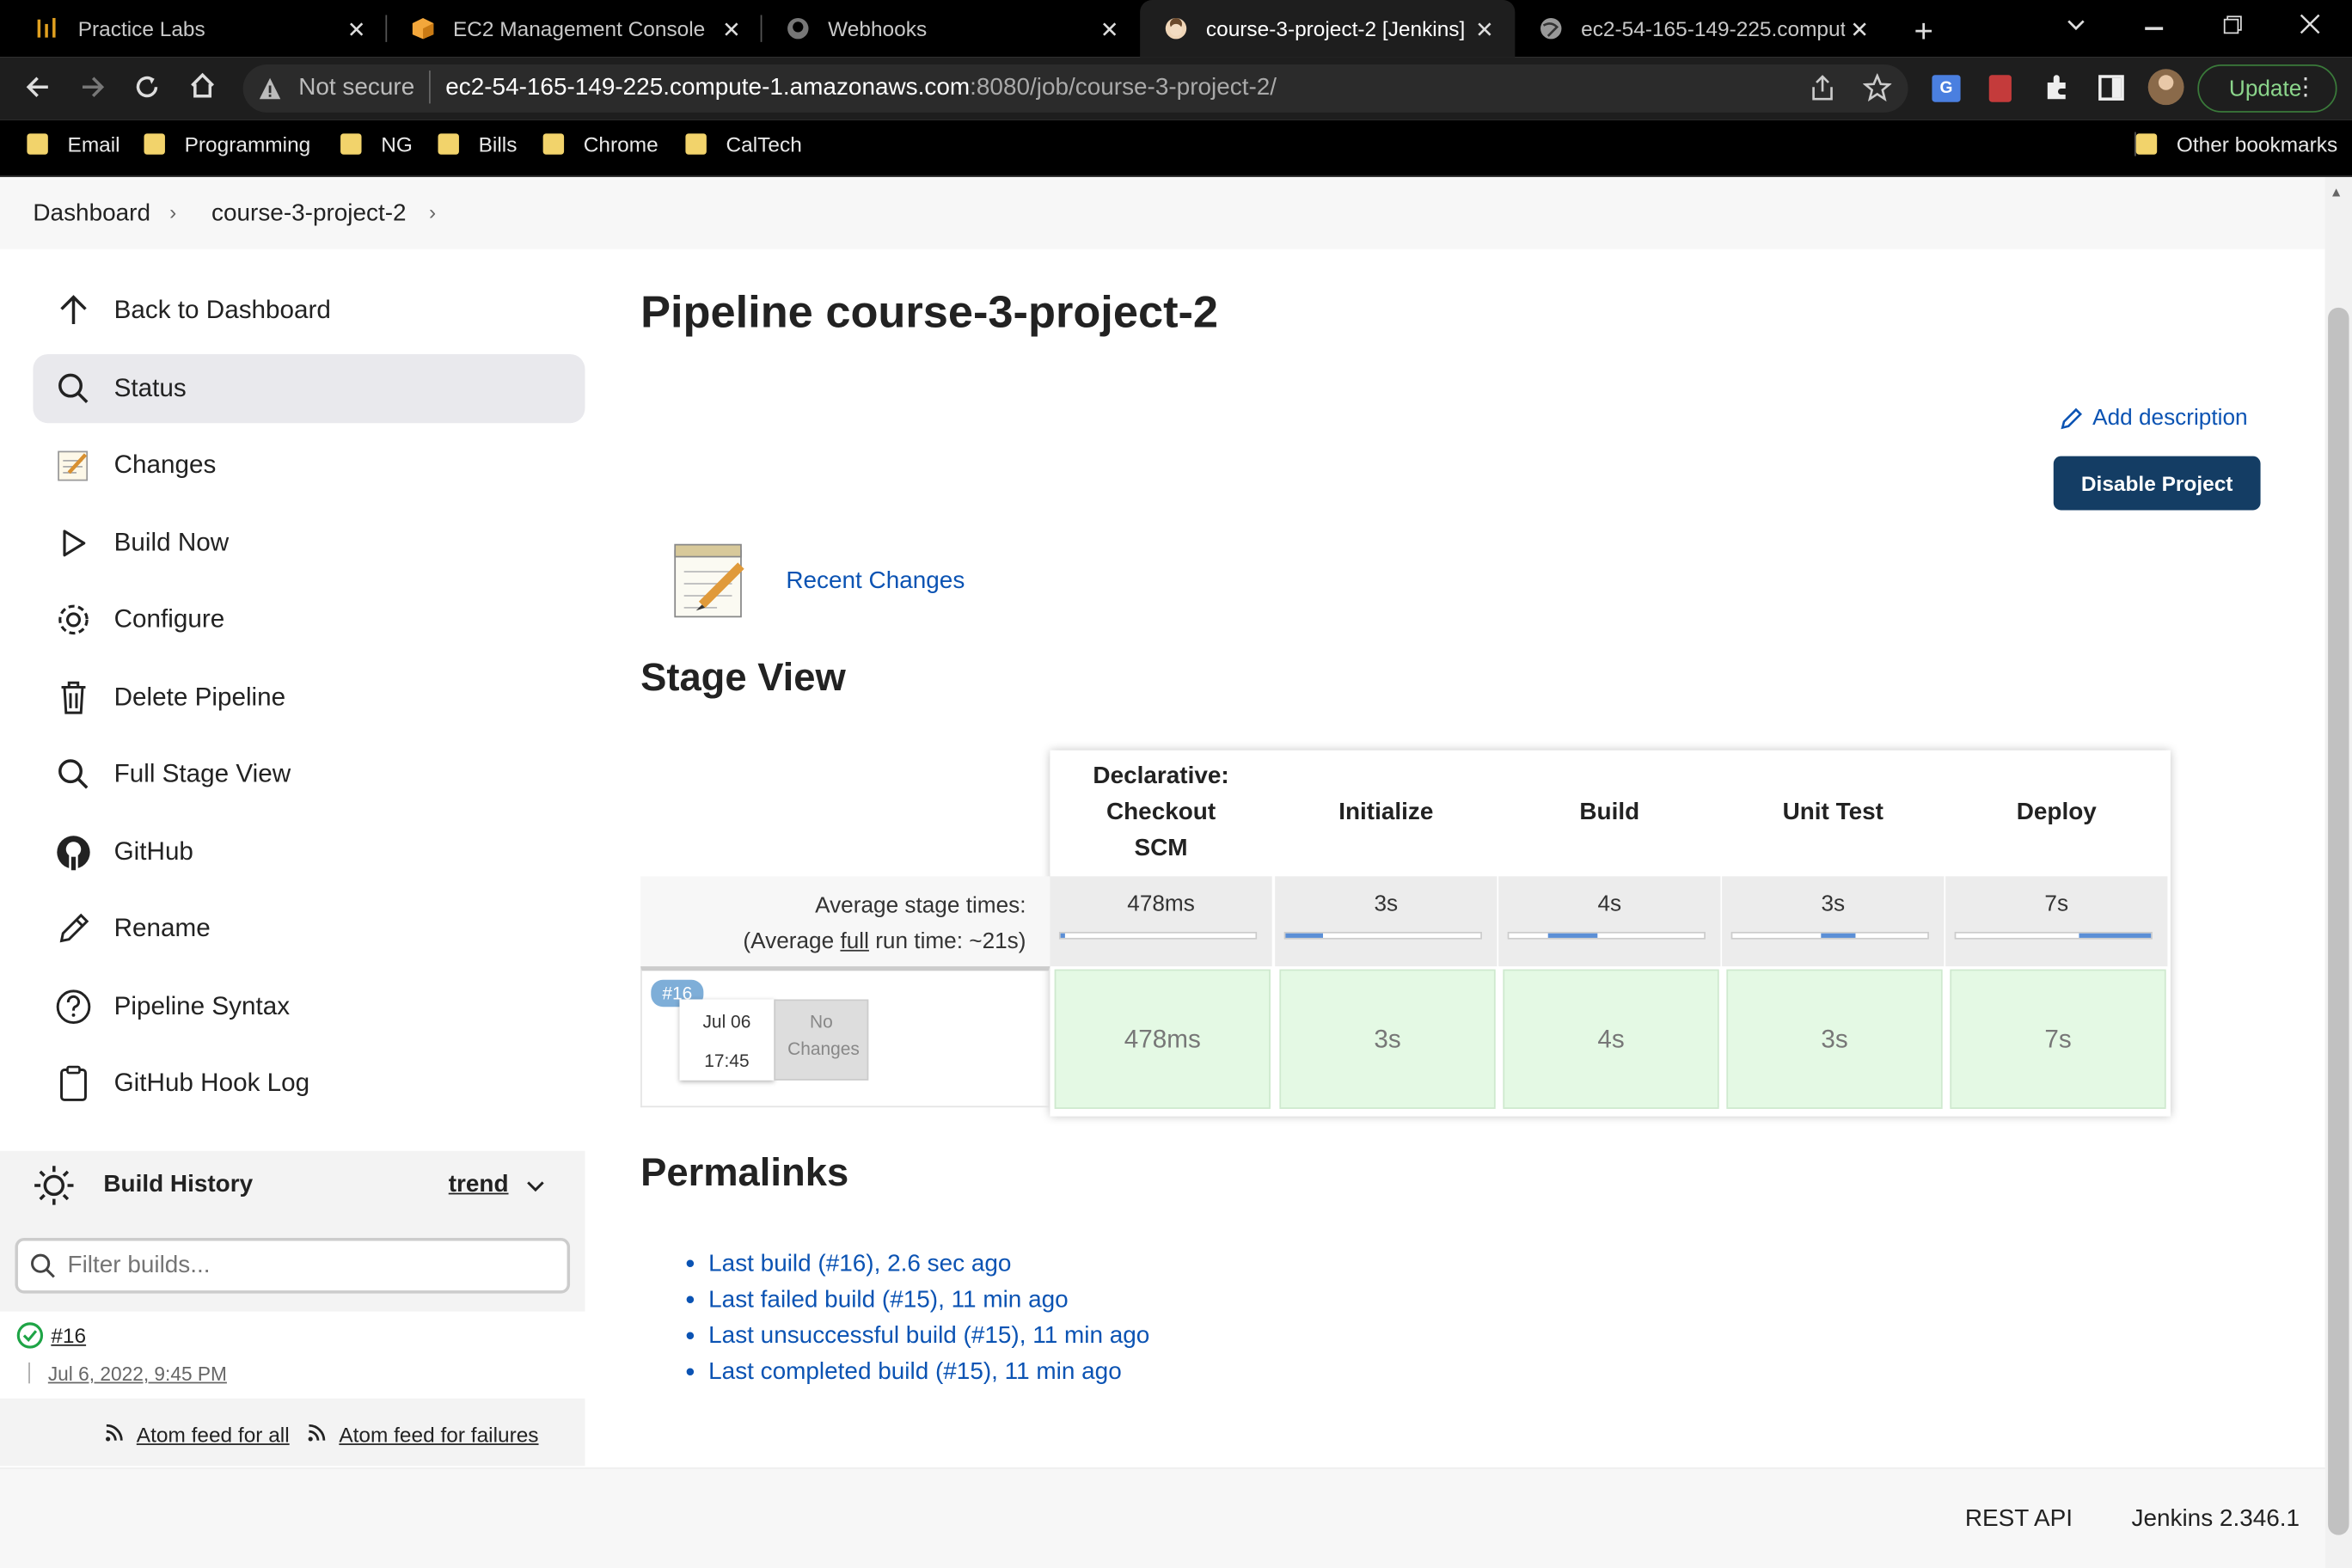 The height and width of the screenshot is (1568, 2352). I want to click on stage-average-time: 3s, so click(1834, 921).